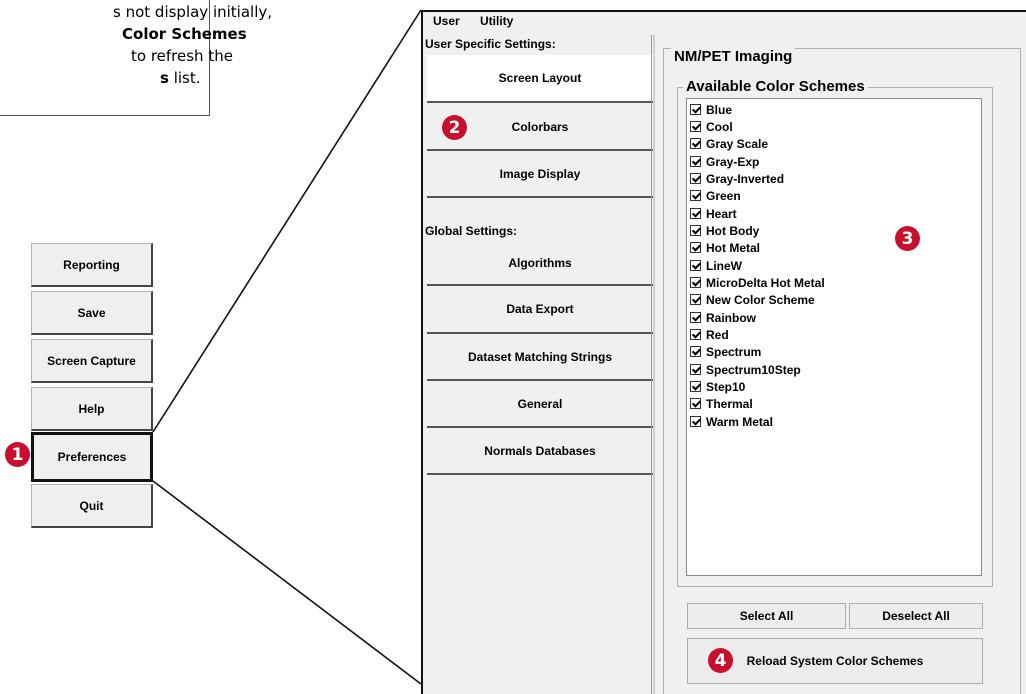  What do you see at coordinates (715, 195) in the screenshot?
I see `list-item: Green` at bounding box center [715, 195].